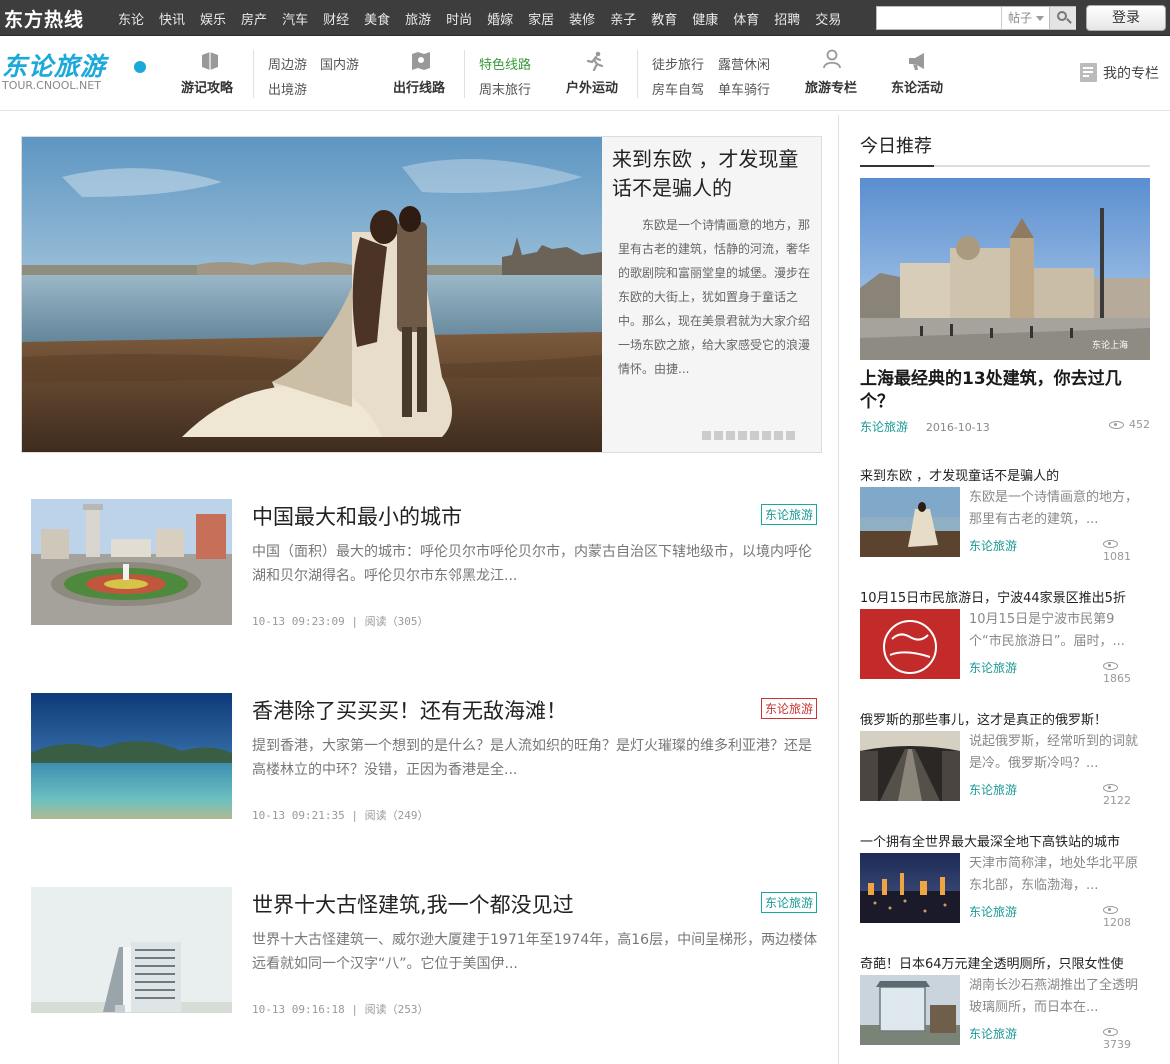  I want to click on my-column-link: 我的专栏, so click(1119, 73).